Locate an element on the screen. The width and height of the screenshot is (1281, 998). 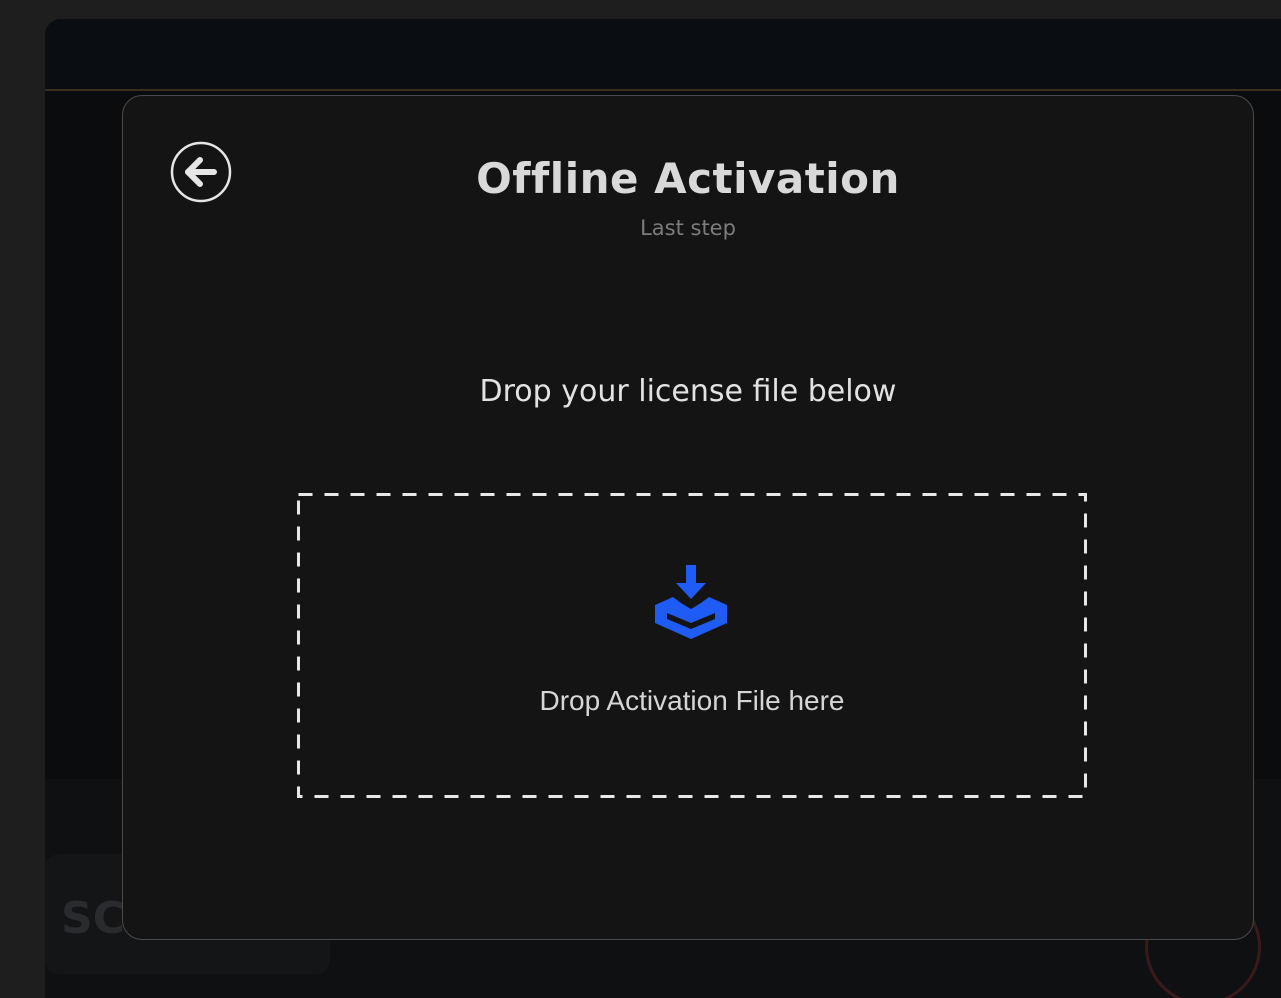
dialog-title: Offline Activation is located at coordinates (688, 178).